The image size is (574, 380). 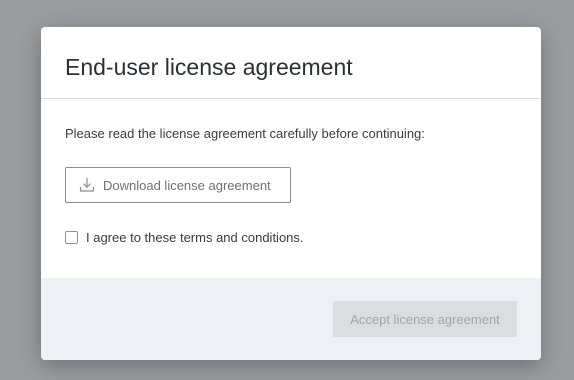 What do you see at coordinates (195, 237) in the screenshot?
I see `agree-checkbox-label: I agree to these terms and conditions.` at bounding box center [195, 237].